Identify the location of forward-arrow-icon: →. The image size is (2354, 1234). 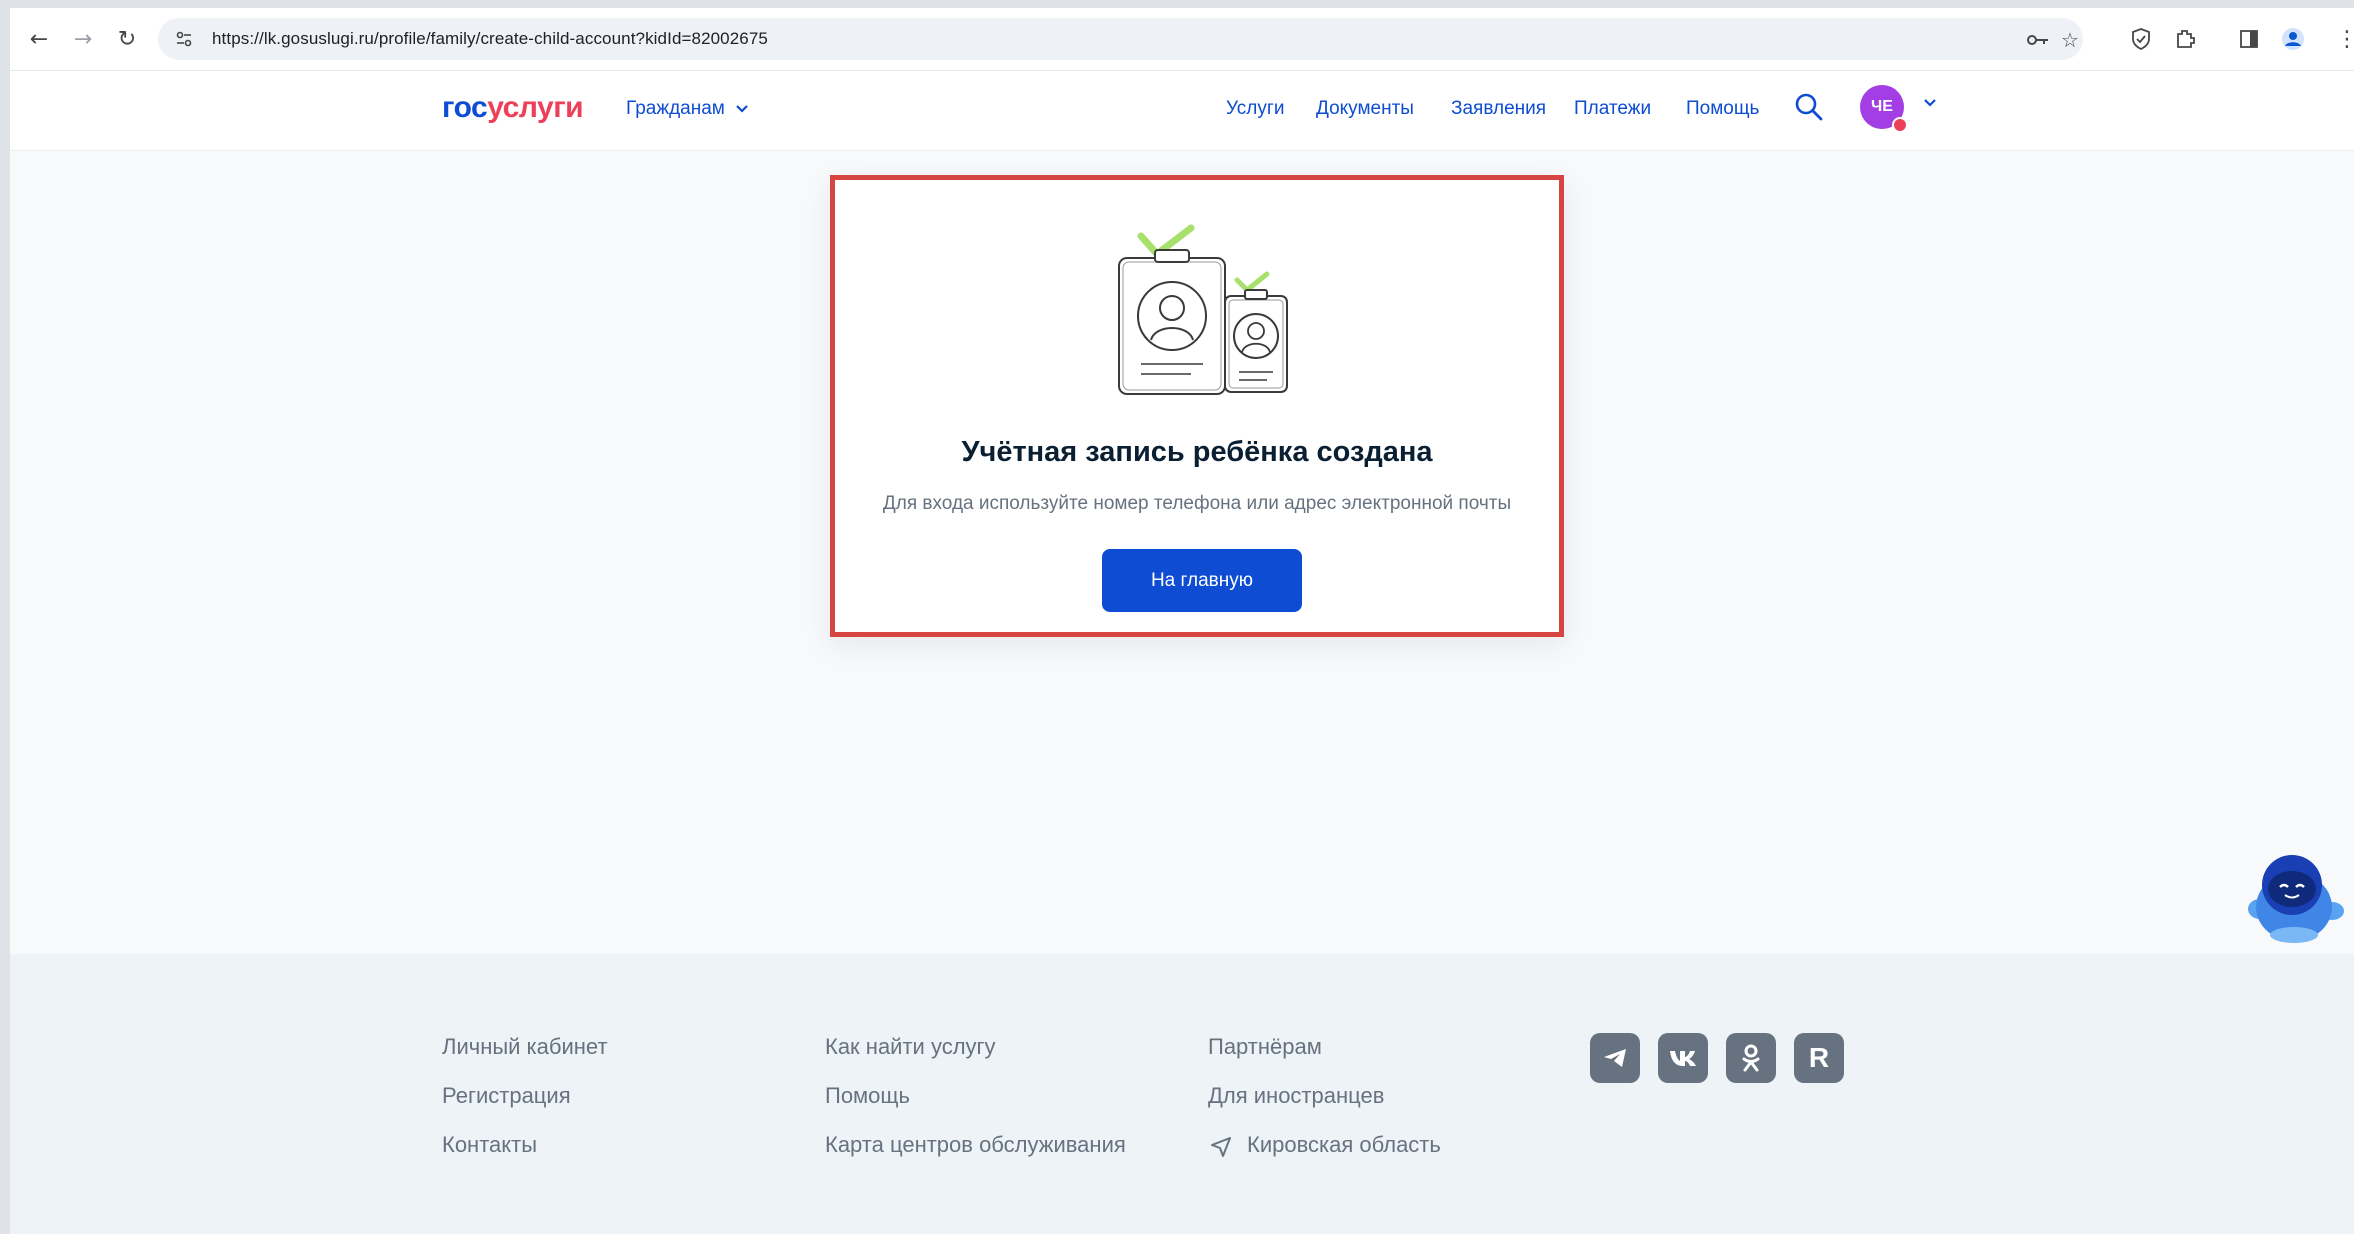
(83, 39).